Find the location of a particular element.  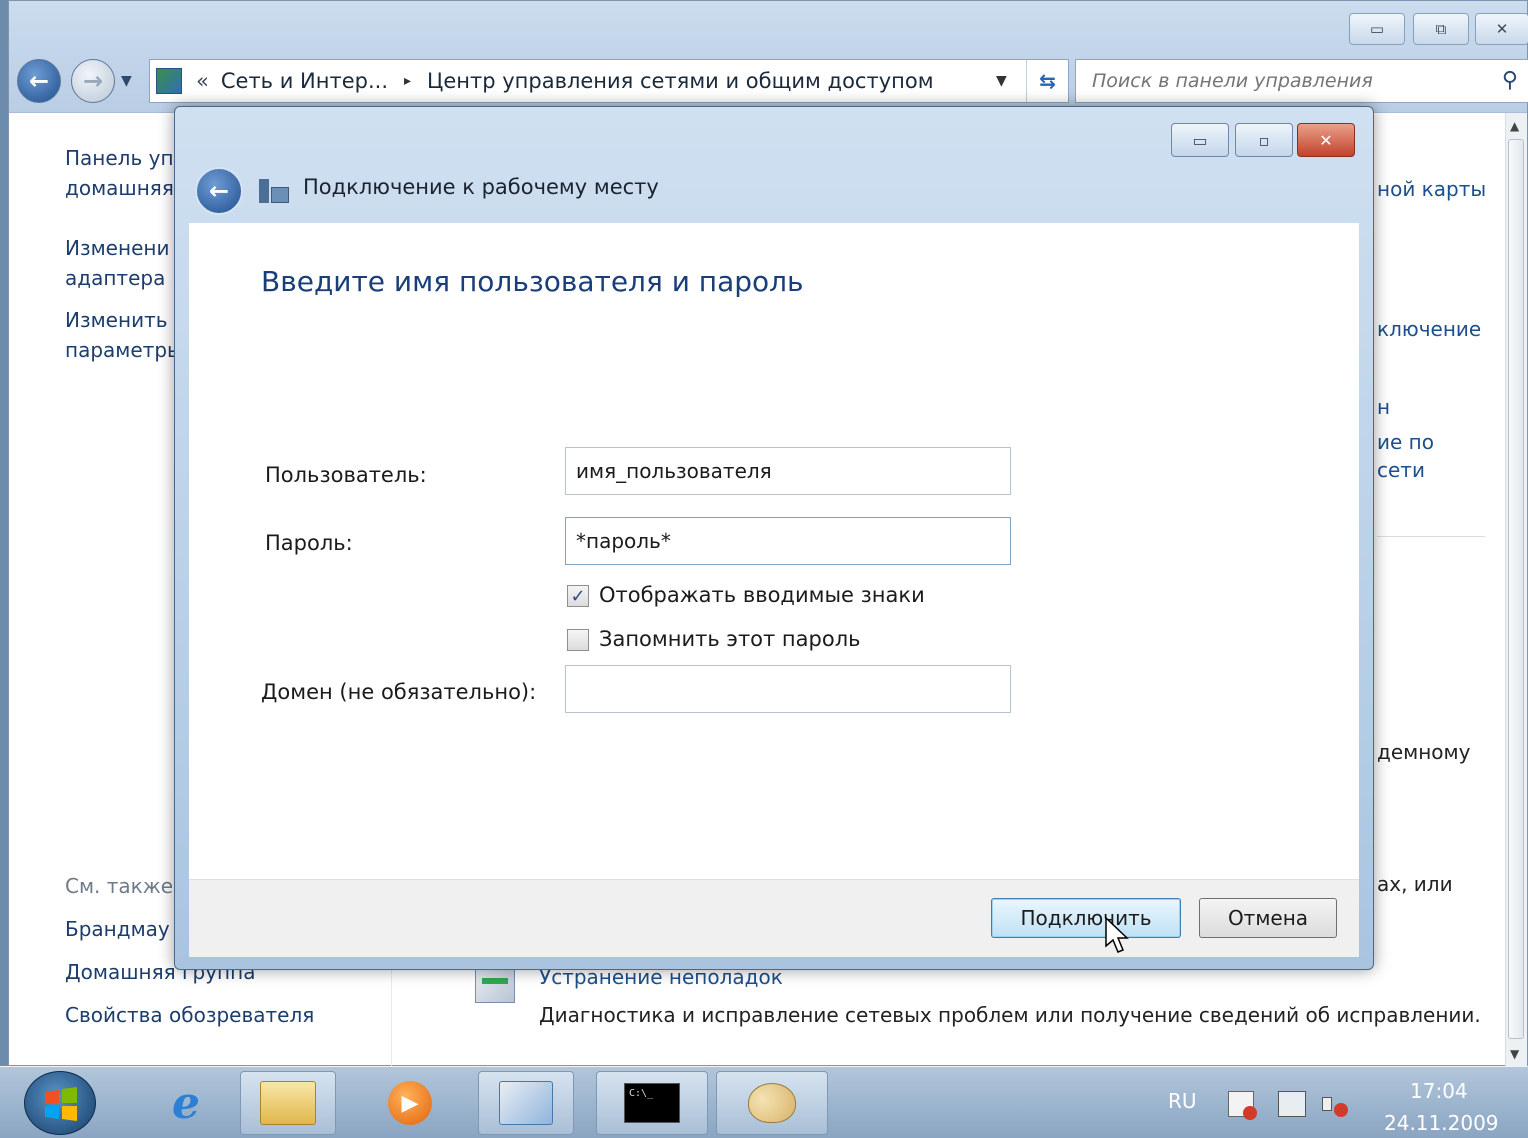

back-button: ← is located at coordinates (39, 81).